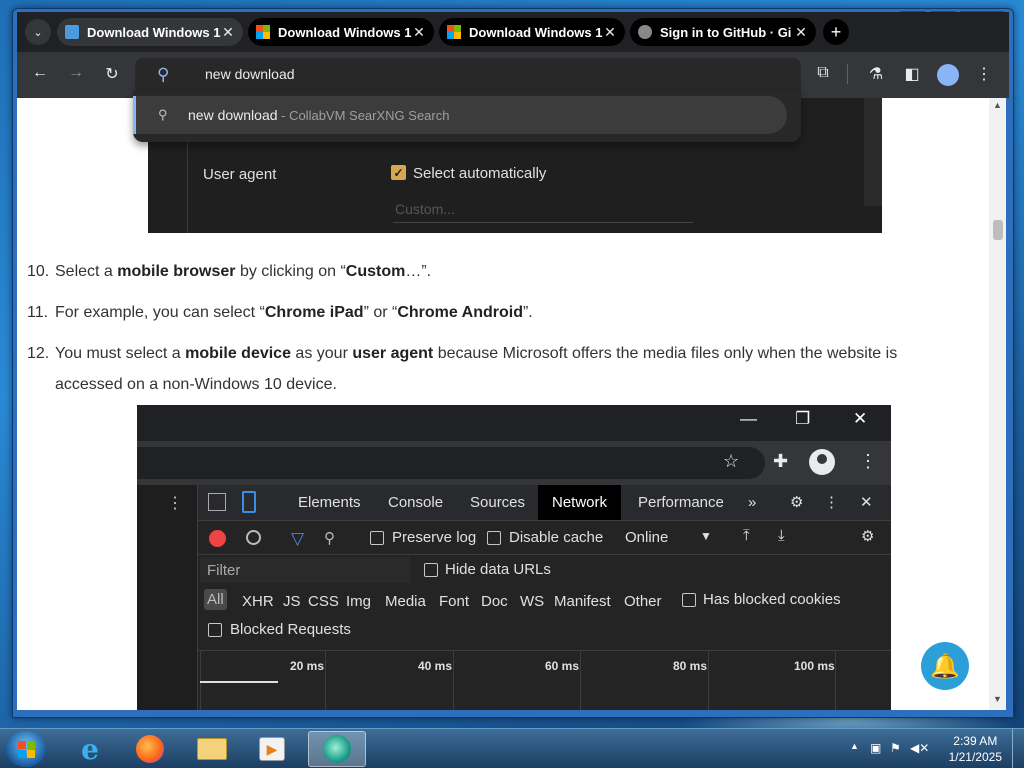  I want to click on profile-avatar, so click(948, 75).